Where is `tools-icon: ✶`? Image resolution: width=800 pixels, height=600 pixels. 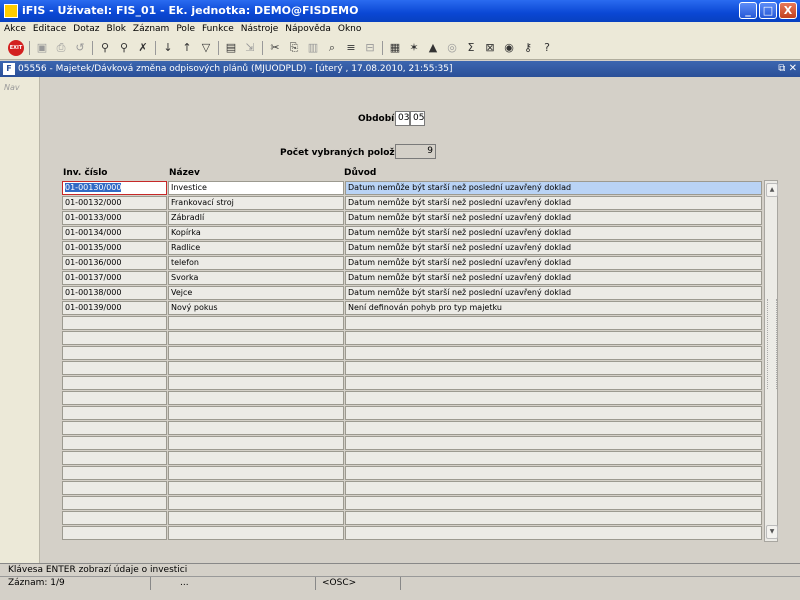
tools-icon: ✶ is located at coordinates (414, 48).